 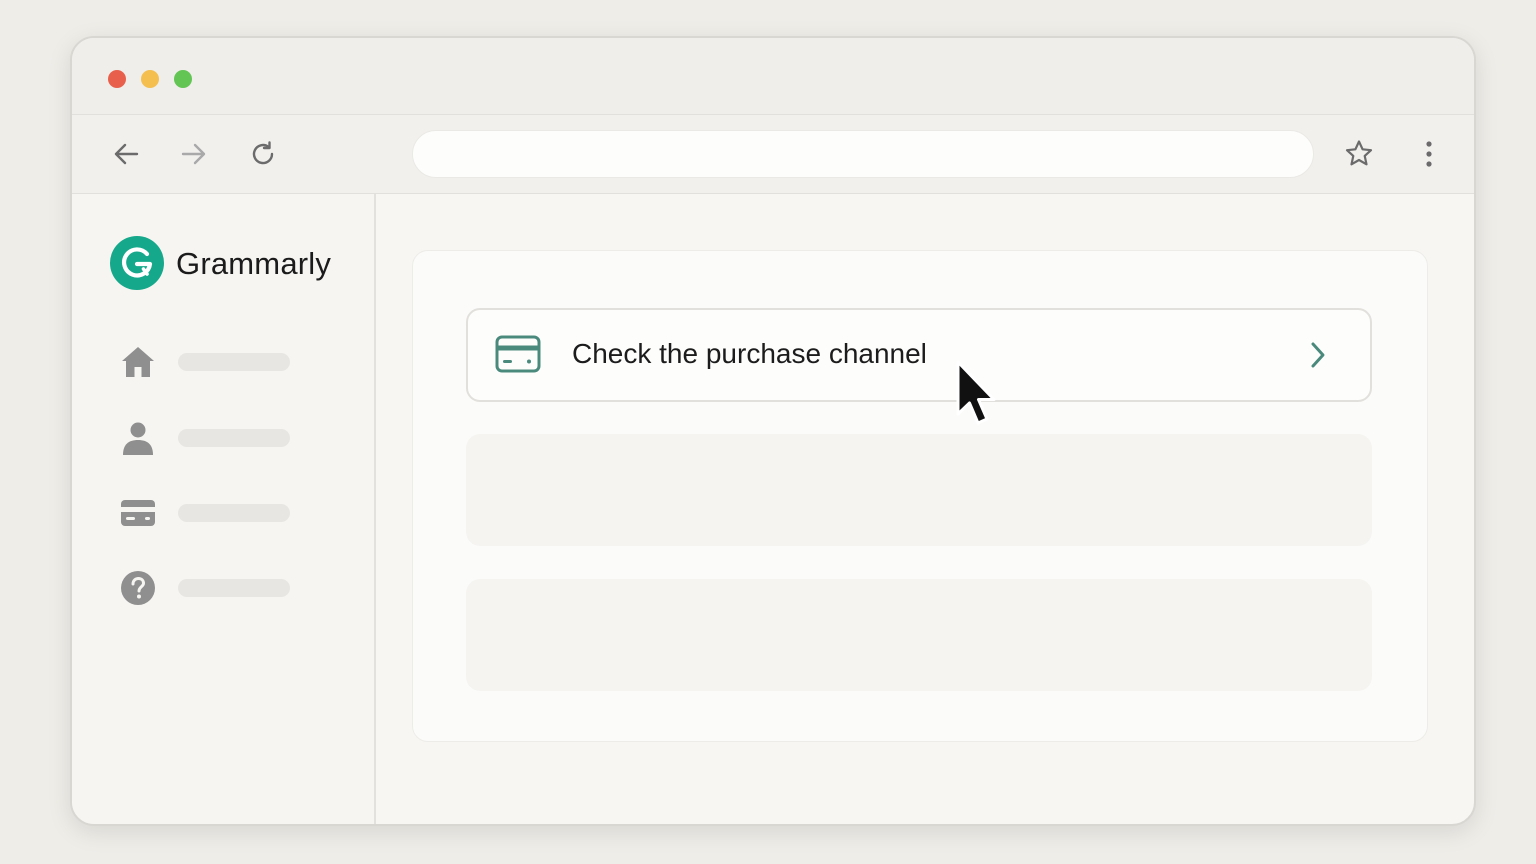 What do you see at coordinates (183, 79) in the screenshot?
I see `maximize-window-button` at bounding box center [183, 79].